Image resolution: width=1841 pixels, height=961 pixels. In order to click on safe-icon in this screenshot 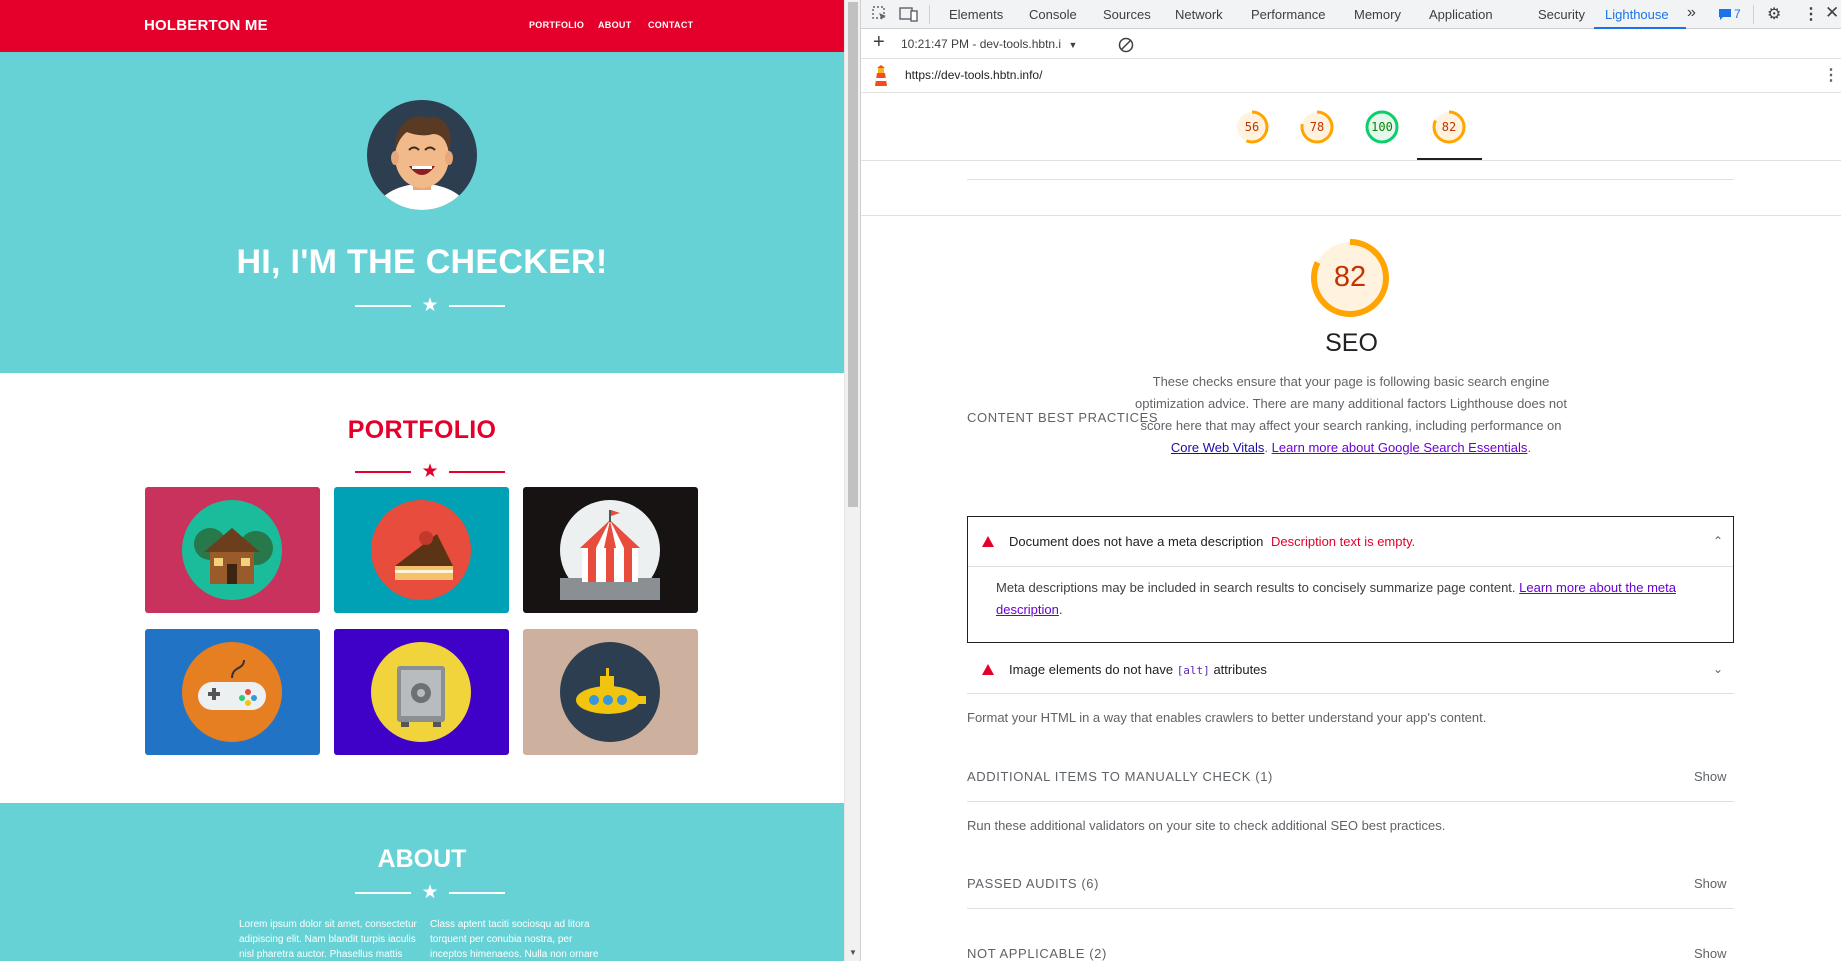, I will do `click(421, 692)`.